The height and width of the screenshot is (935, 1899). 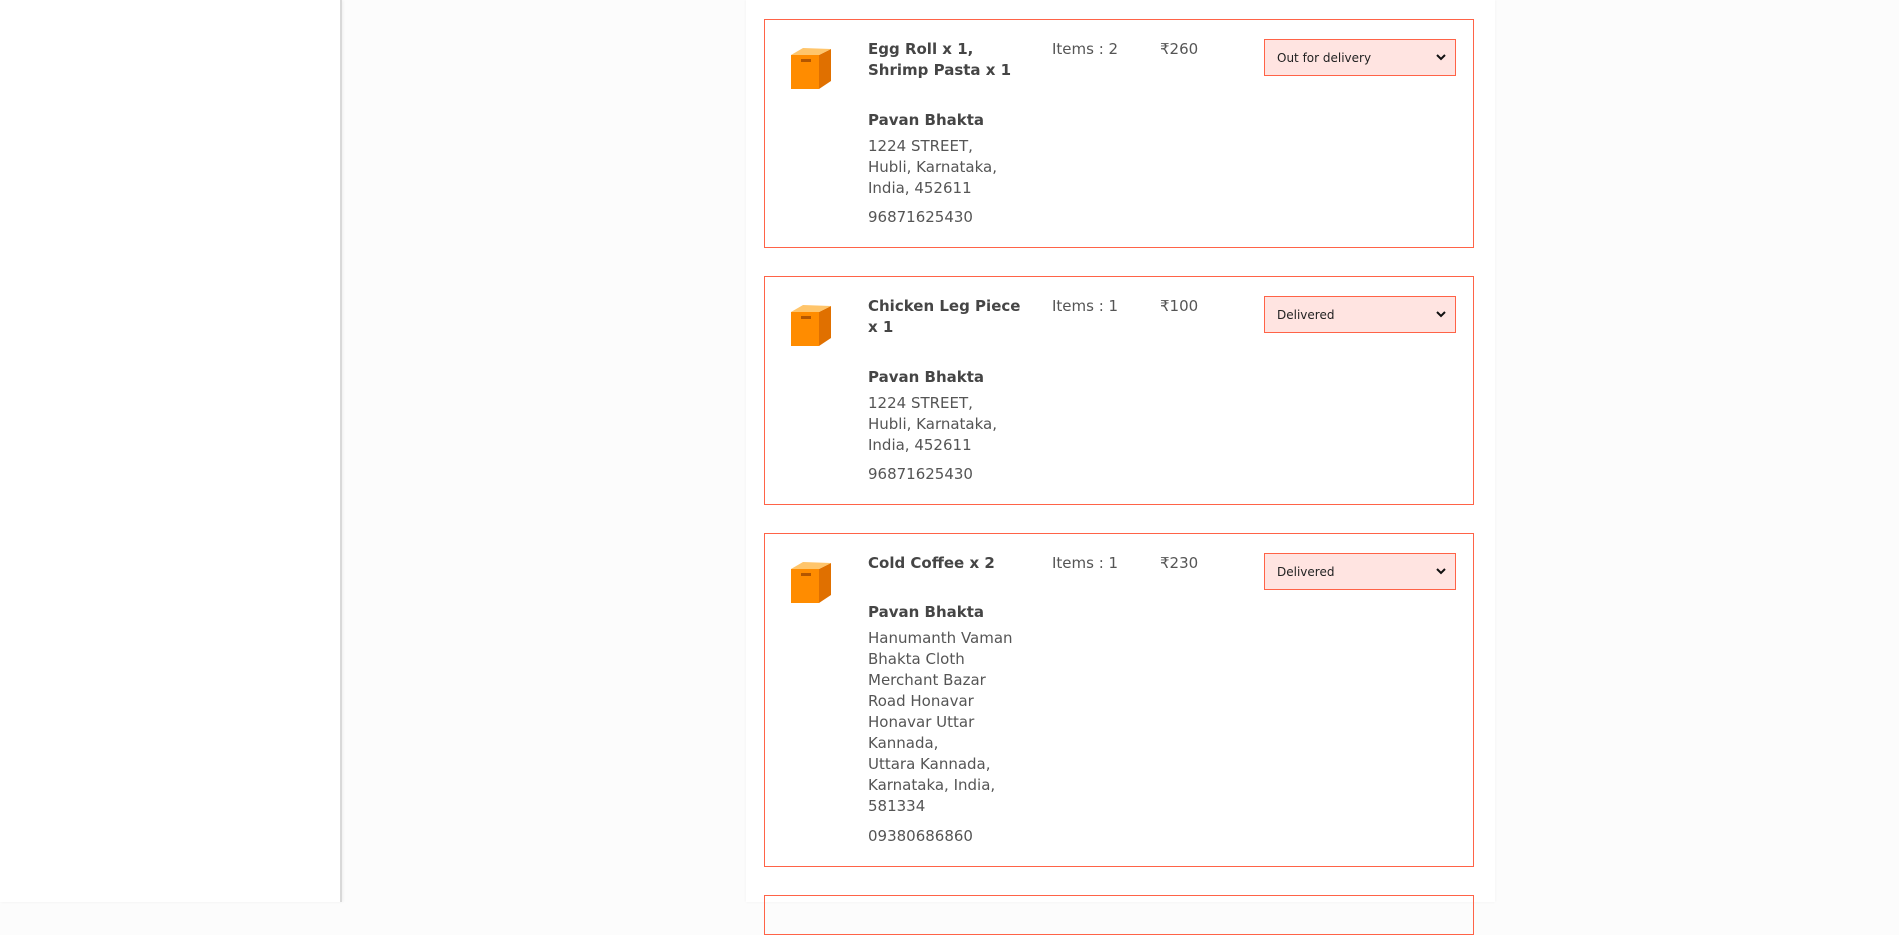 I want to click on address-line: 581334, so click(x=897, y=806).